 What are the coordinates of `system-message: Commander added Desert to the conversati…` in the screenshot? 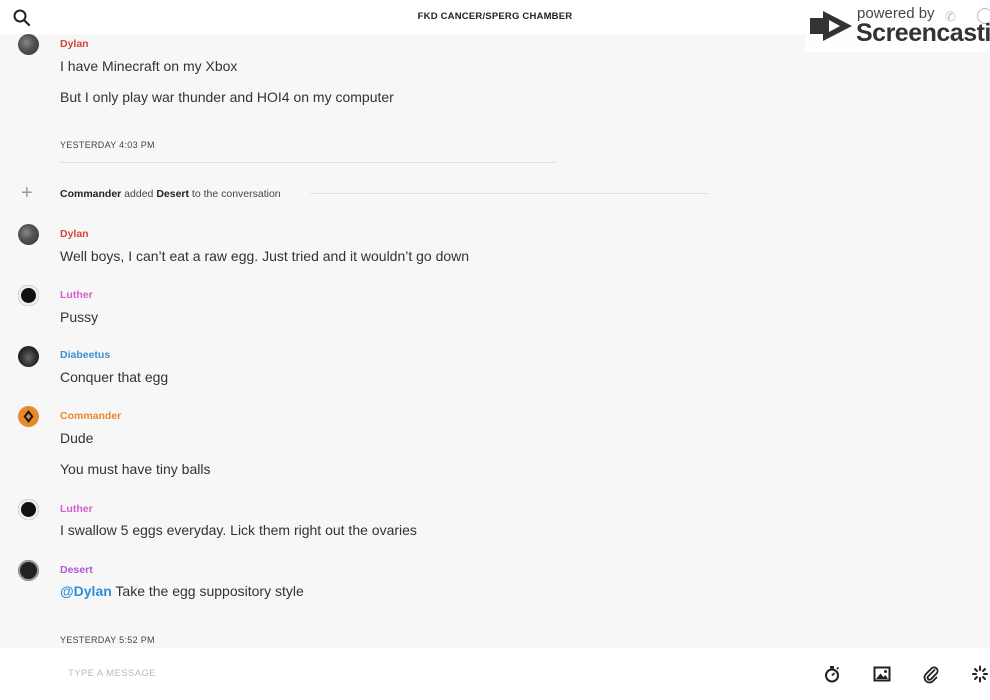 It's located at (170, 194).